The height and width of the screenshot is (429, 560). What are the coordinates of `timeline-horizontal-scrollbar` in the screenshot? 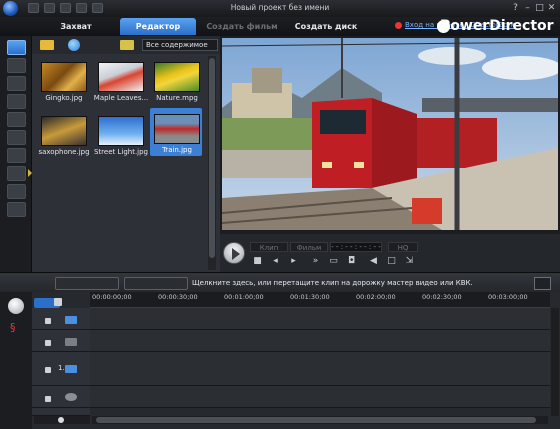 It's located at (320, 420).